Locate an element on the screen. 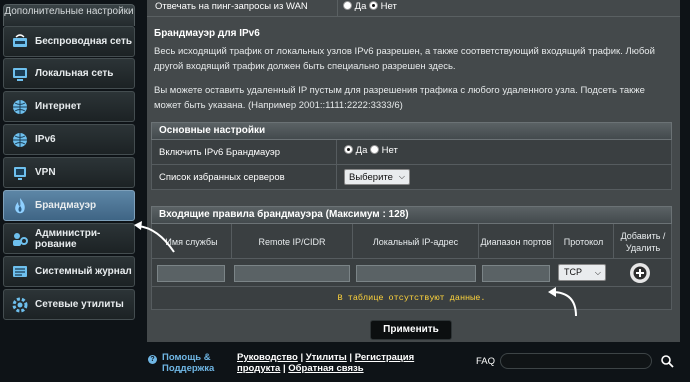 This screenshot has height=382, width=690. enable-firewall-label: Включить IPv6 Брандмауэр is located at coordinates (219, 152).